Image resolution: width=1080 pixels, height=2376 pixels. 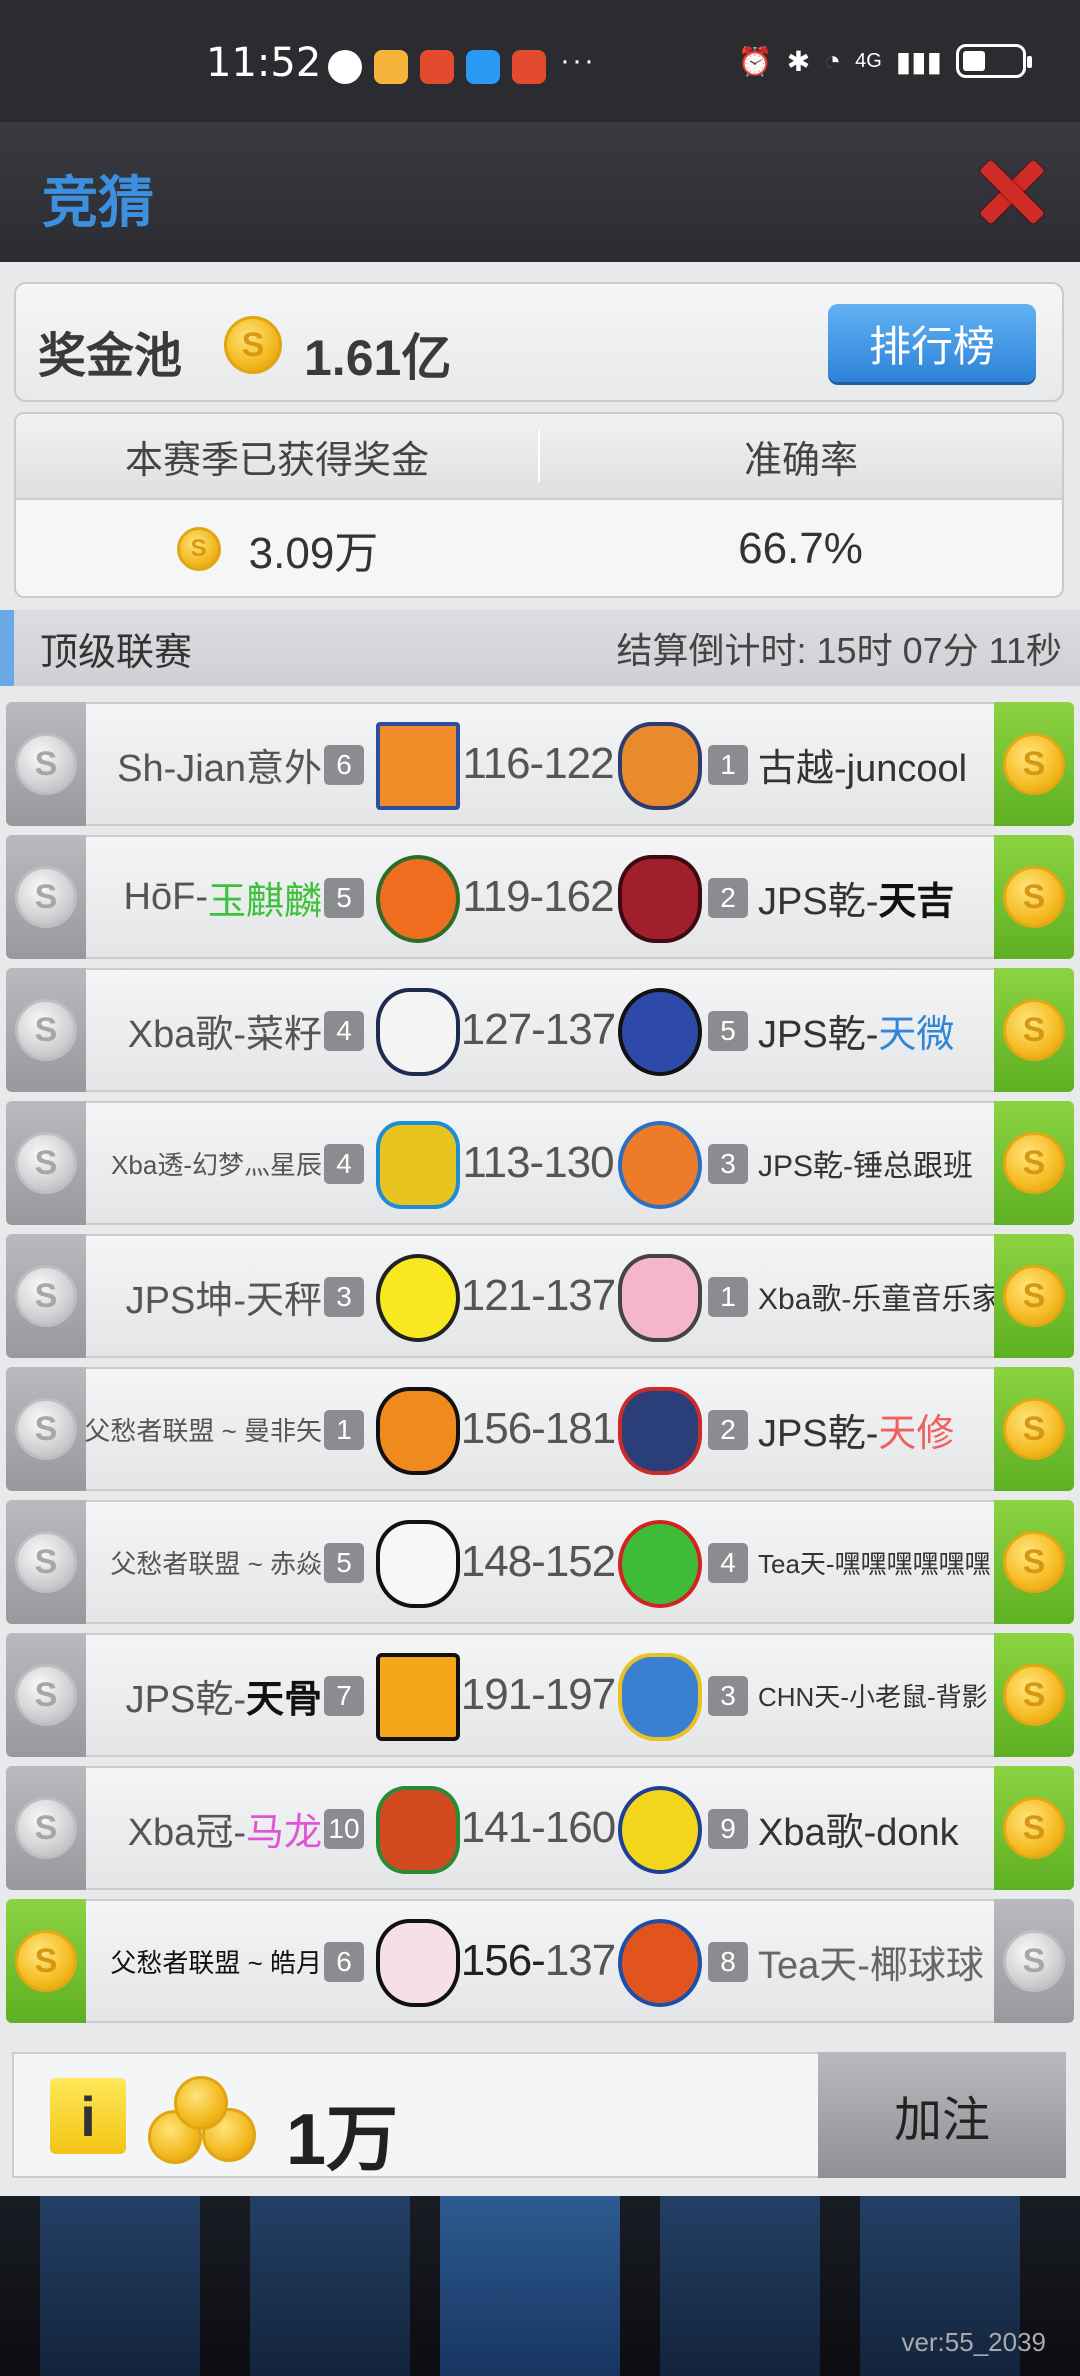 I want to click on match-score: 156-181, so click(x=538, y=1428).